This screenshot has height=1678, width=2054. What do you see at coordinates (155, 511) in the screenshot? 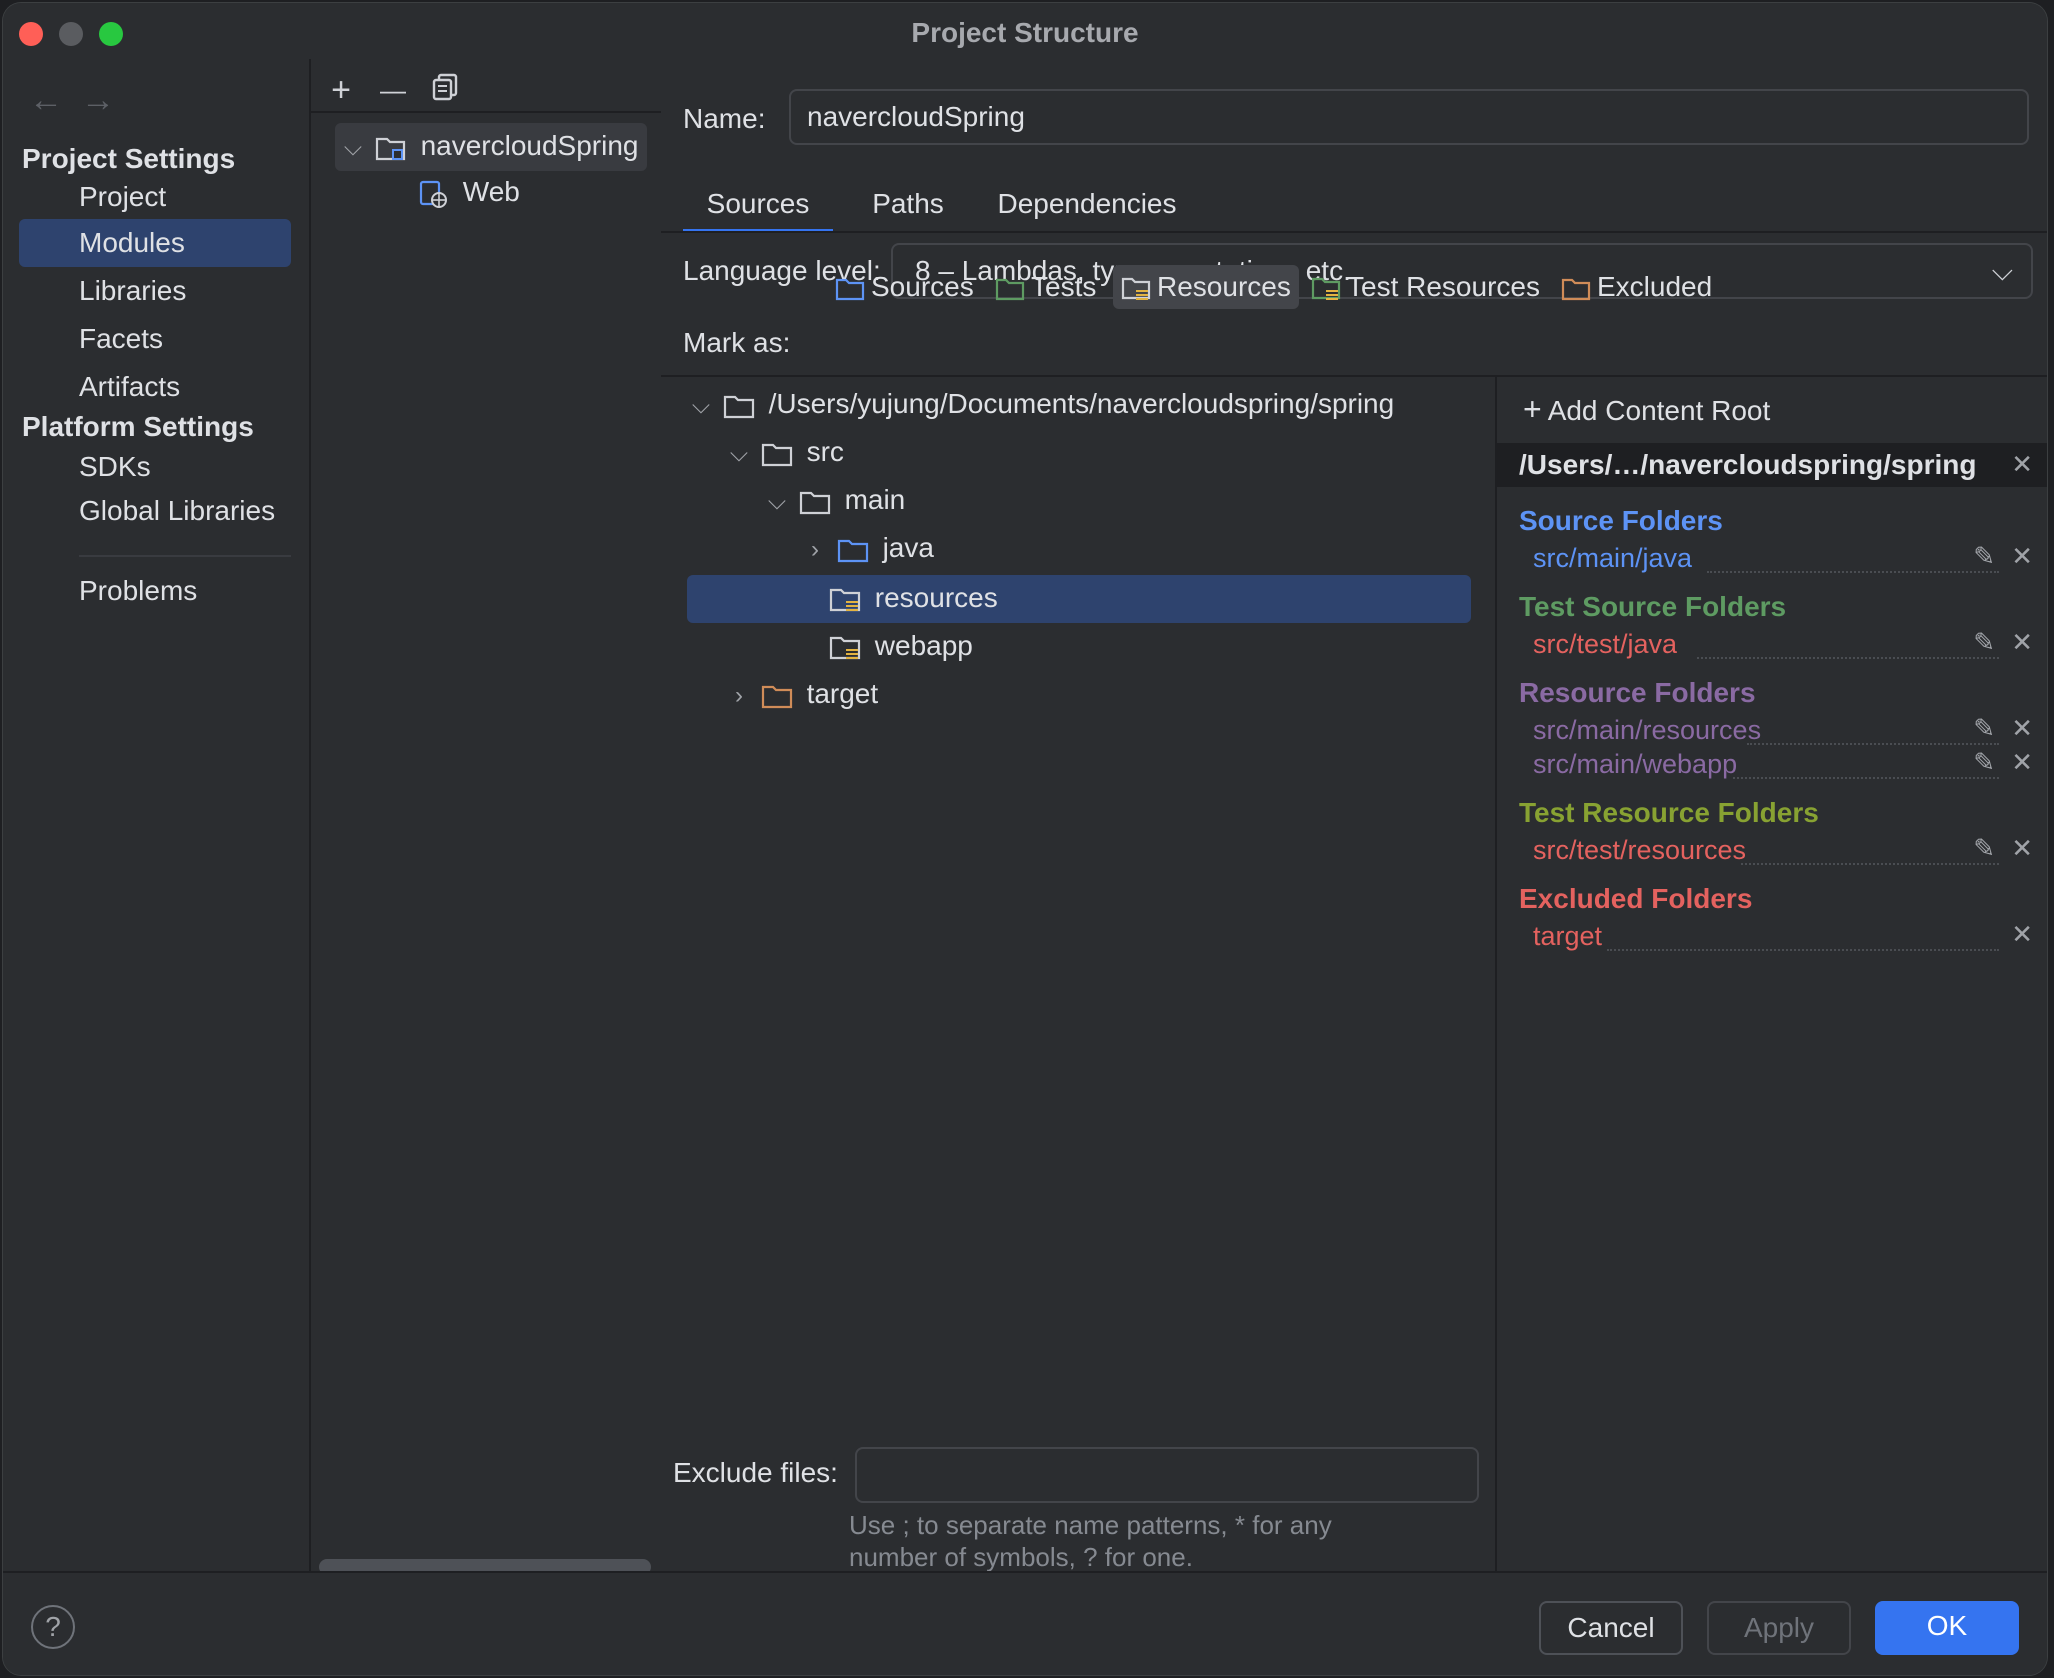
I see `sidebar-item-global-libraries: Global Libraries` at bounding box center [155, 511].